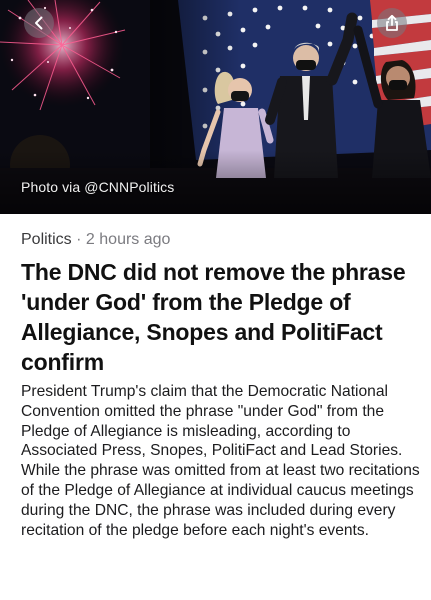 The image size is (431, 600). Describe the element at coordinates (128, 239) in the screenshot. I see `article-timestamp: 2 hours ago` at that location.